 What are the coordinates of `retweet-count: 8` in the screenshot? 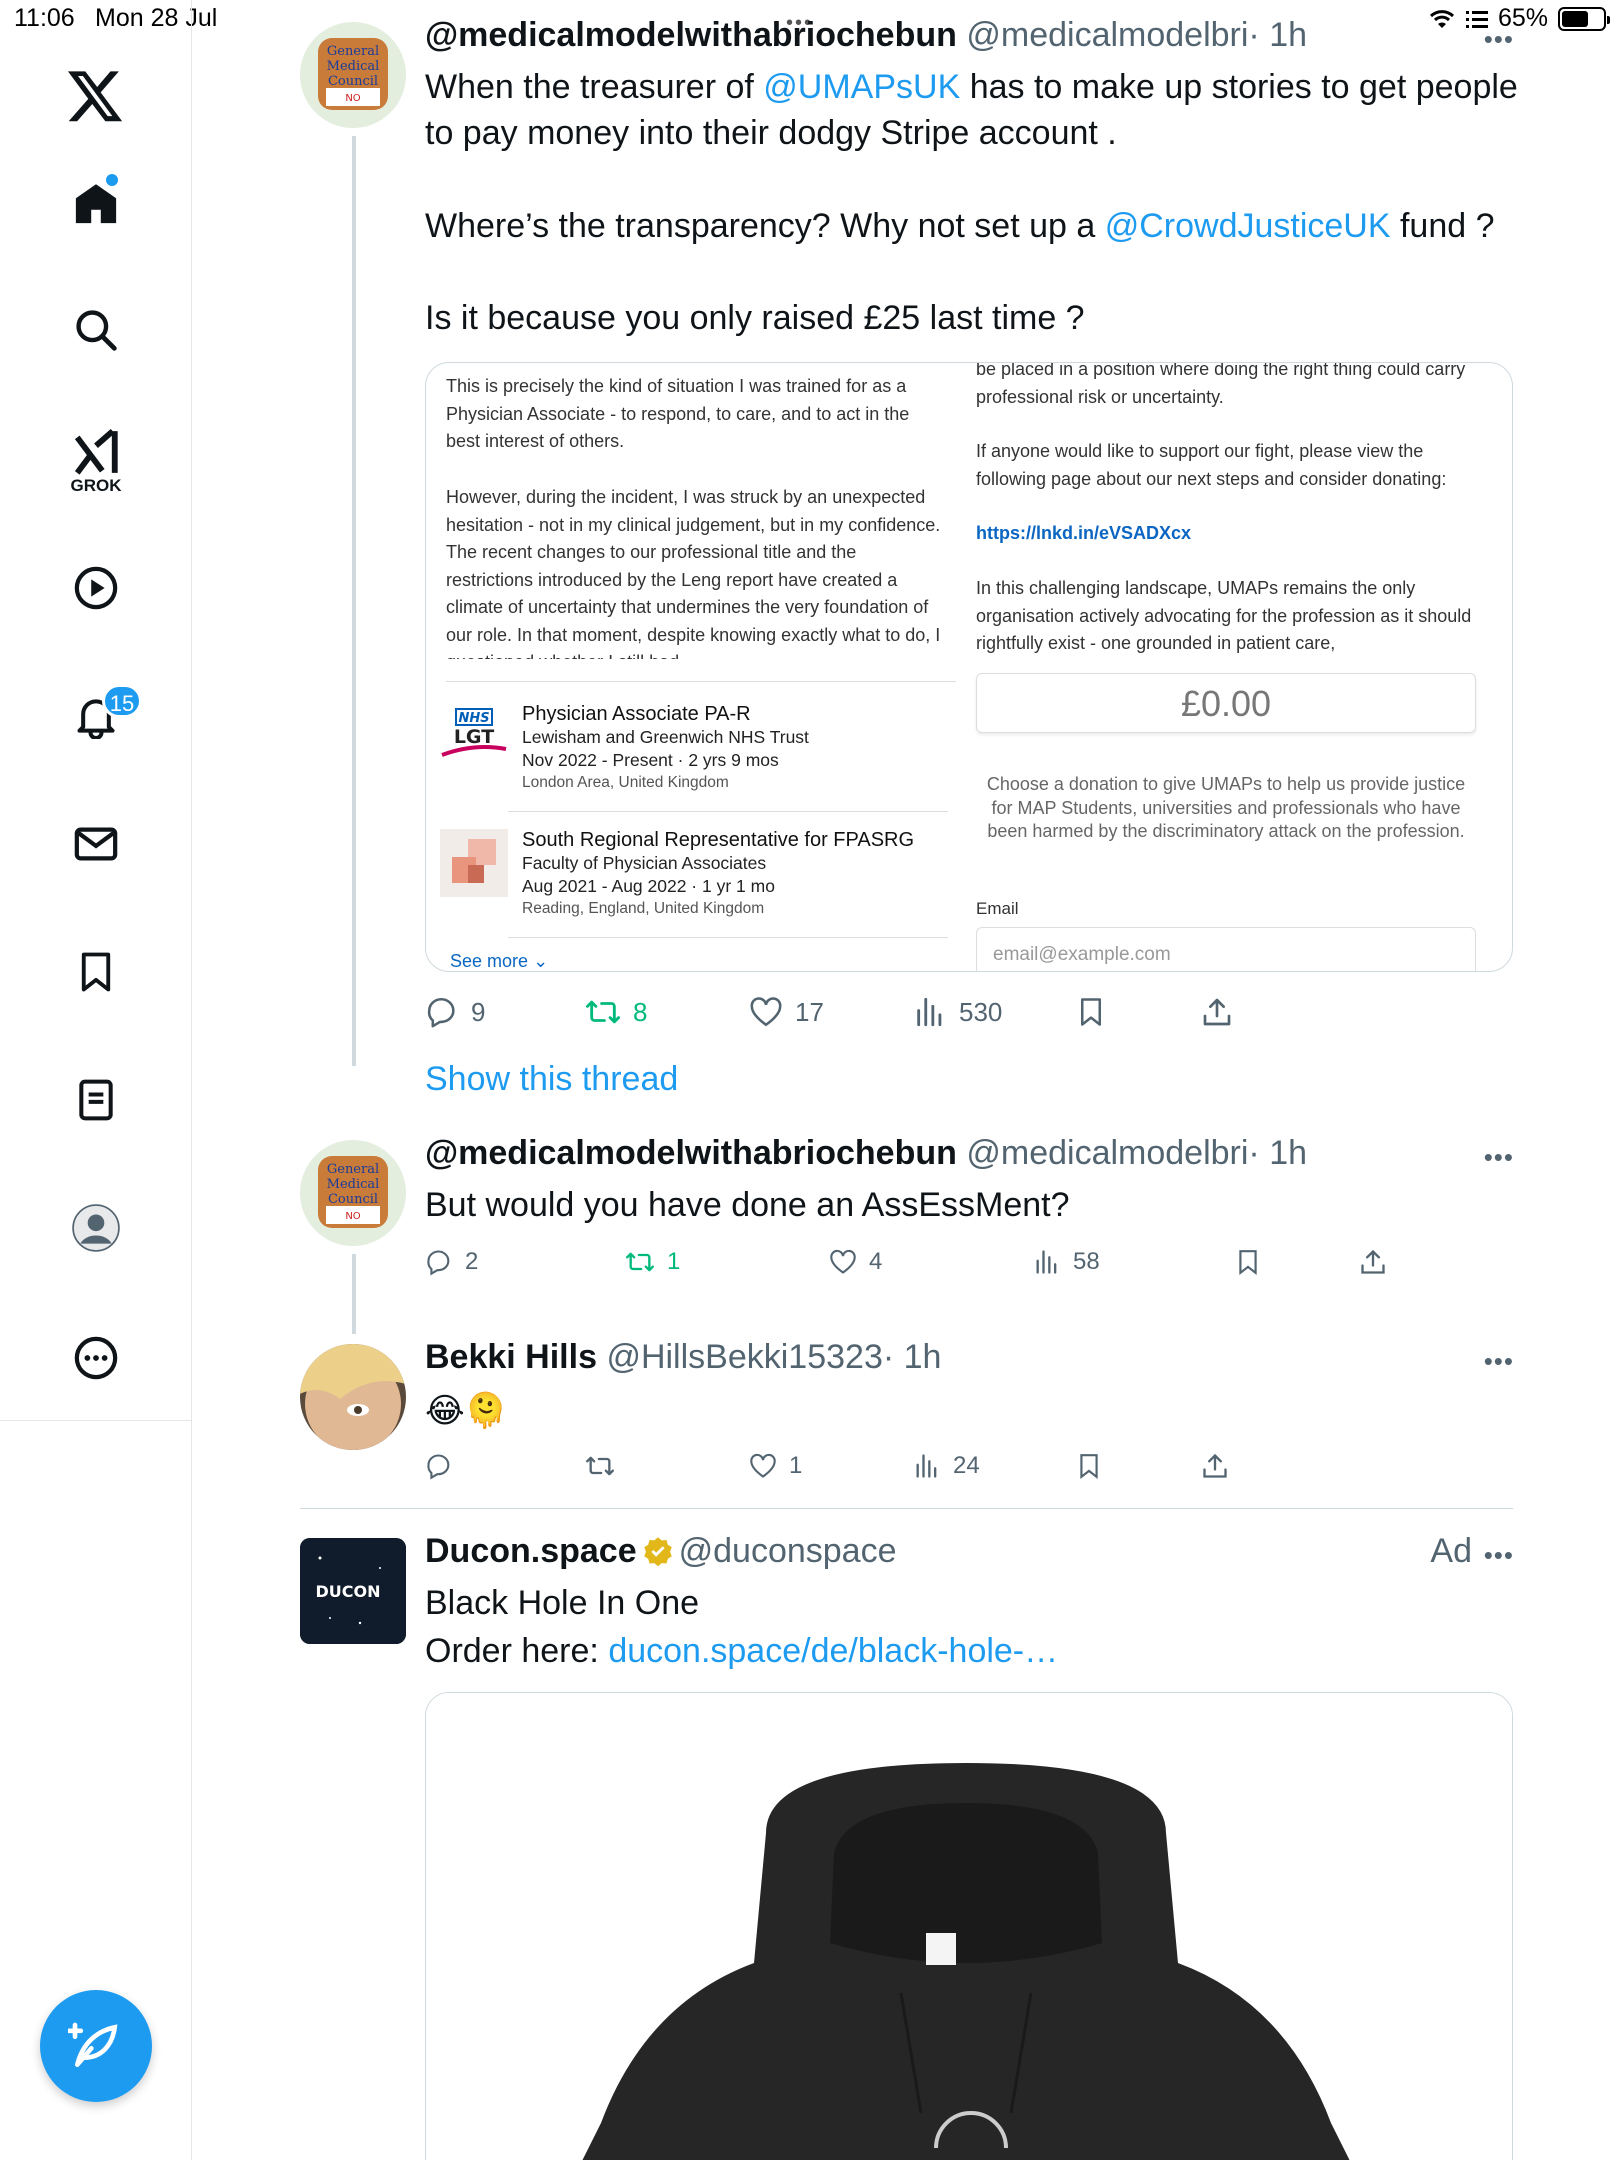 It's located at (640, 1011).